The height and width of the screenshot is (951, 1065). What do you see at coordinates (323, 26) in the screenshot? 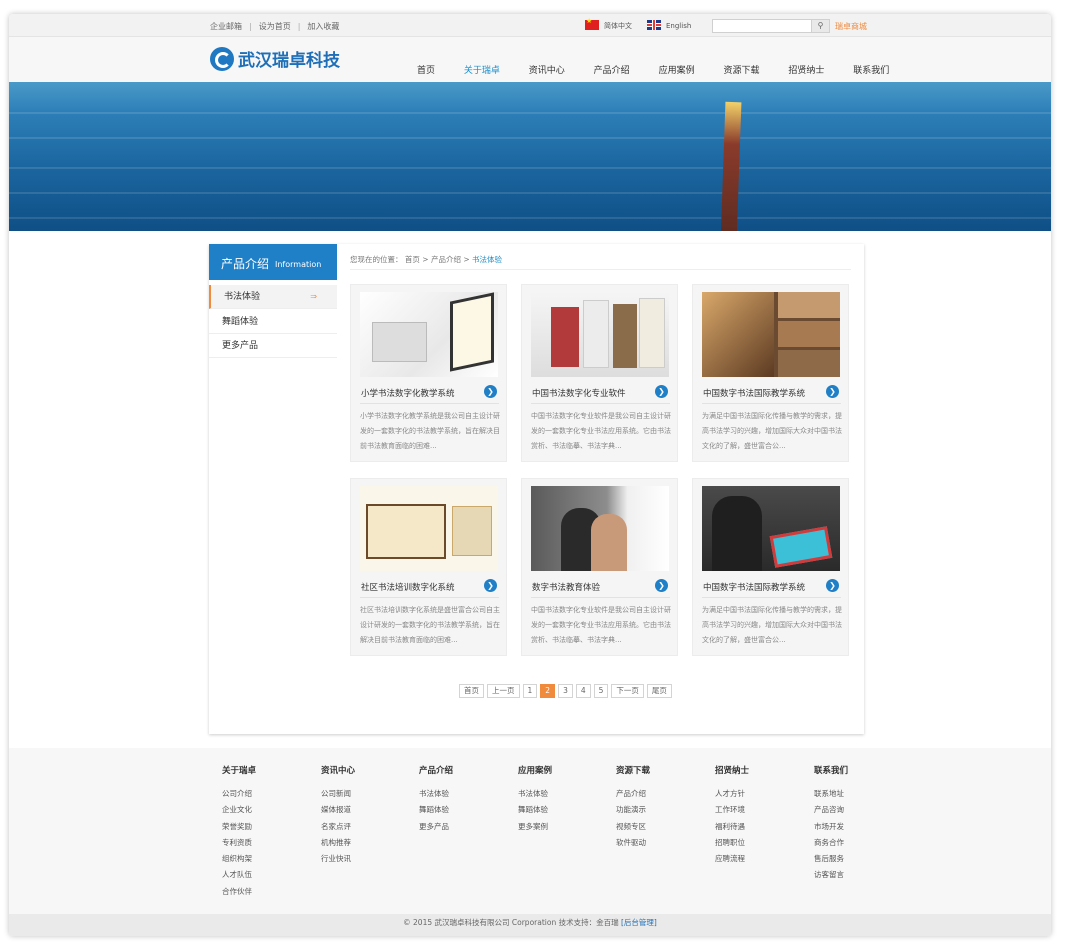
I see `top-link-favorite: 加入收藏` at bounding box center [323, 26].